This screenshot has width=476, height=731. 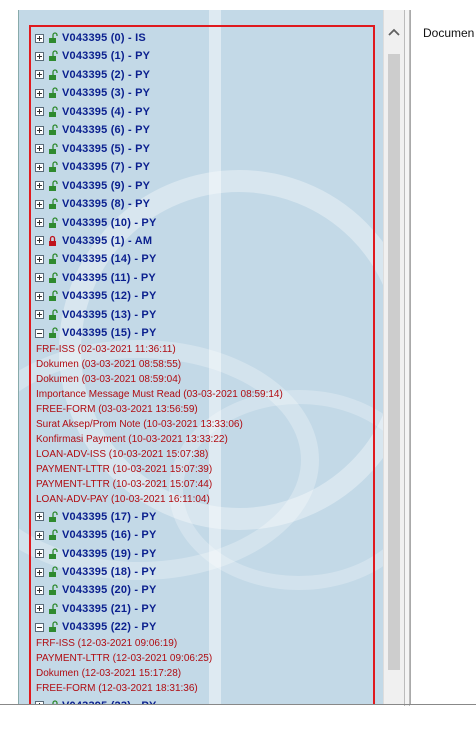 I want to click on tree-node: V043395 (7) - PY, so click(x=92, y=167).